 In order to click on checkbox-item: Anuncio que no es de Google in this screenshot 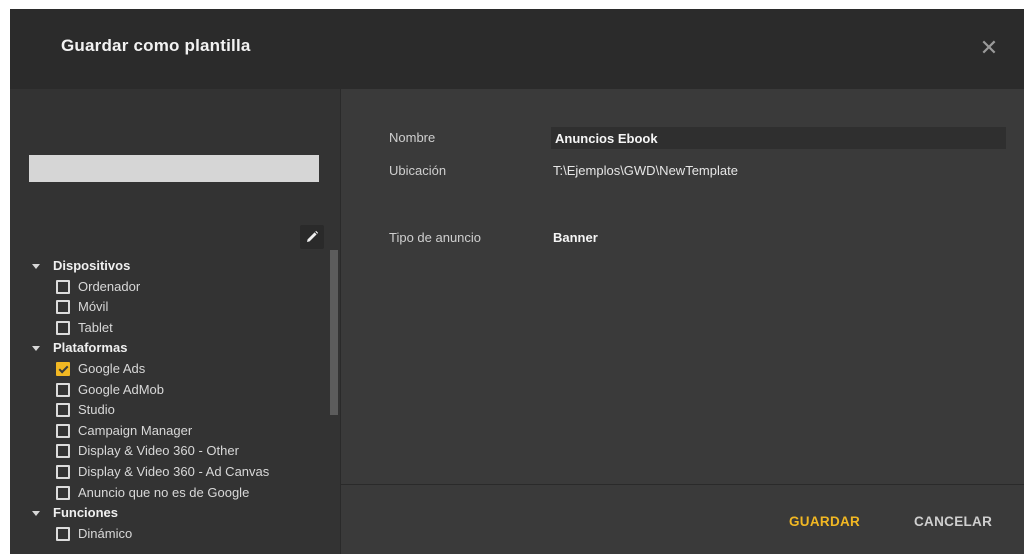, I will do `click(152, 493)`.